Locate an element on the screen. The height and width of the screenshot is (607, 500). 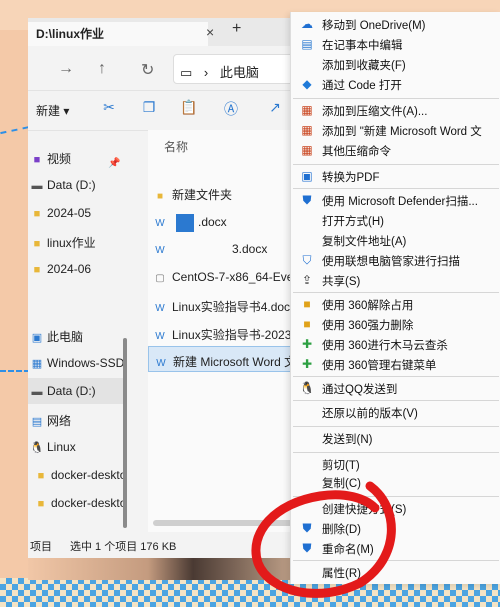
menu-item-other-compress: ▦ 其他压缩命令 is located at coordinates (395, 150).